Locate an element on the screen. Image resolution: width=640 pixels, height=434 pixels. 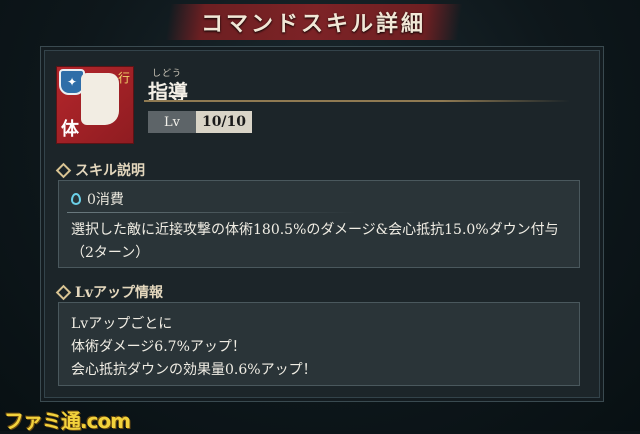
name-divider is located at coordinates (357, 101).